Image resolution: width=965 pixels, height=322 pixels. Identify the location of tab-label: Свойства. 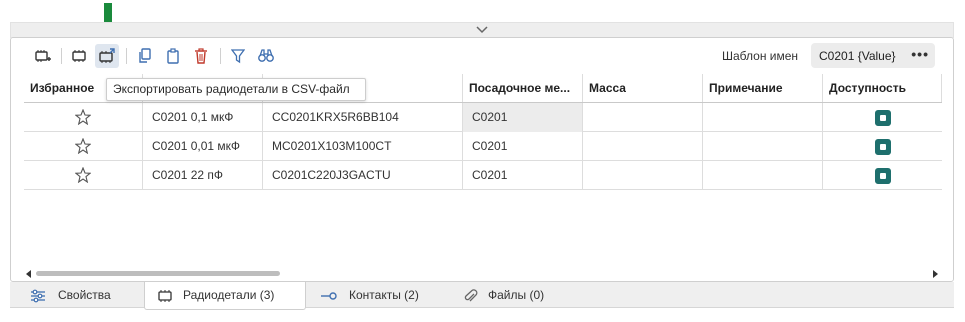
(84, 295).